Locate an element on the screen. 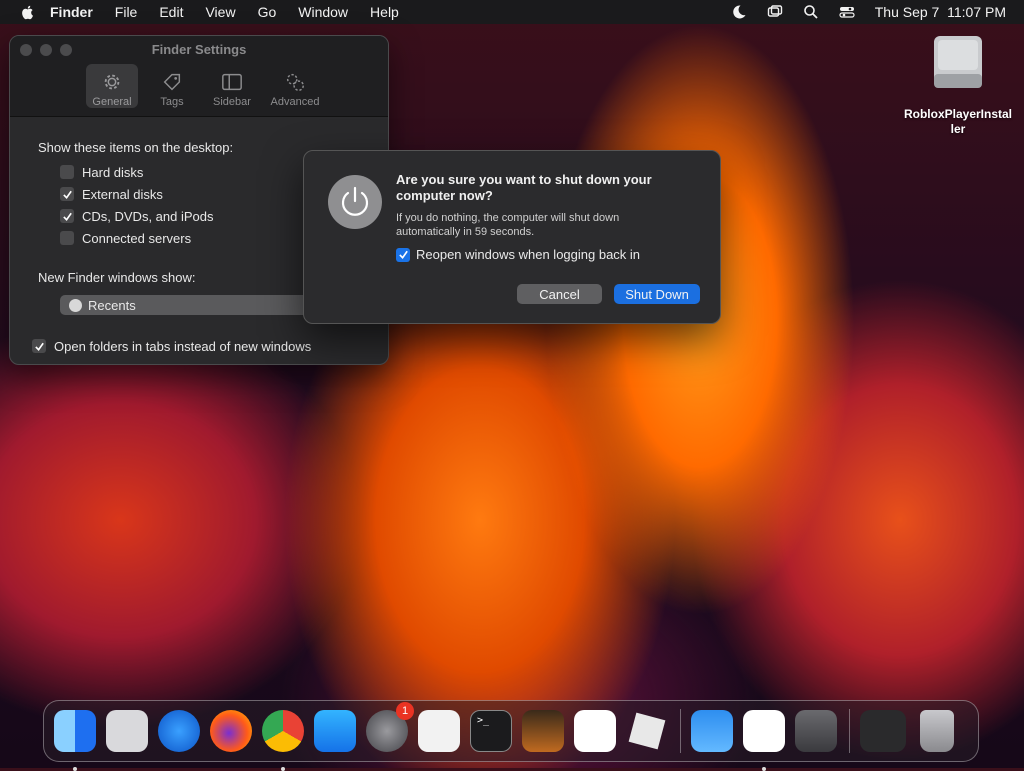  tab-advanced: Advanced is located at coordinates (295, 86).